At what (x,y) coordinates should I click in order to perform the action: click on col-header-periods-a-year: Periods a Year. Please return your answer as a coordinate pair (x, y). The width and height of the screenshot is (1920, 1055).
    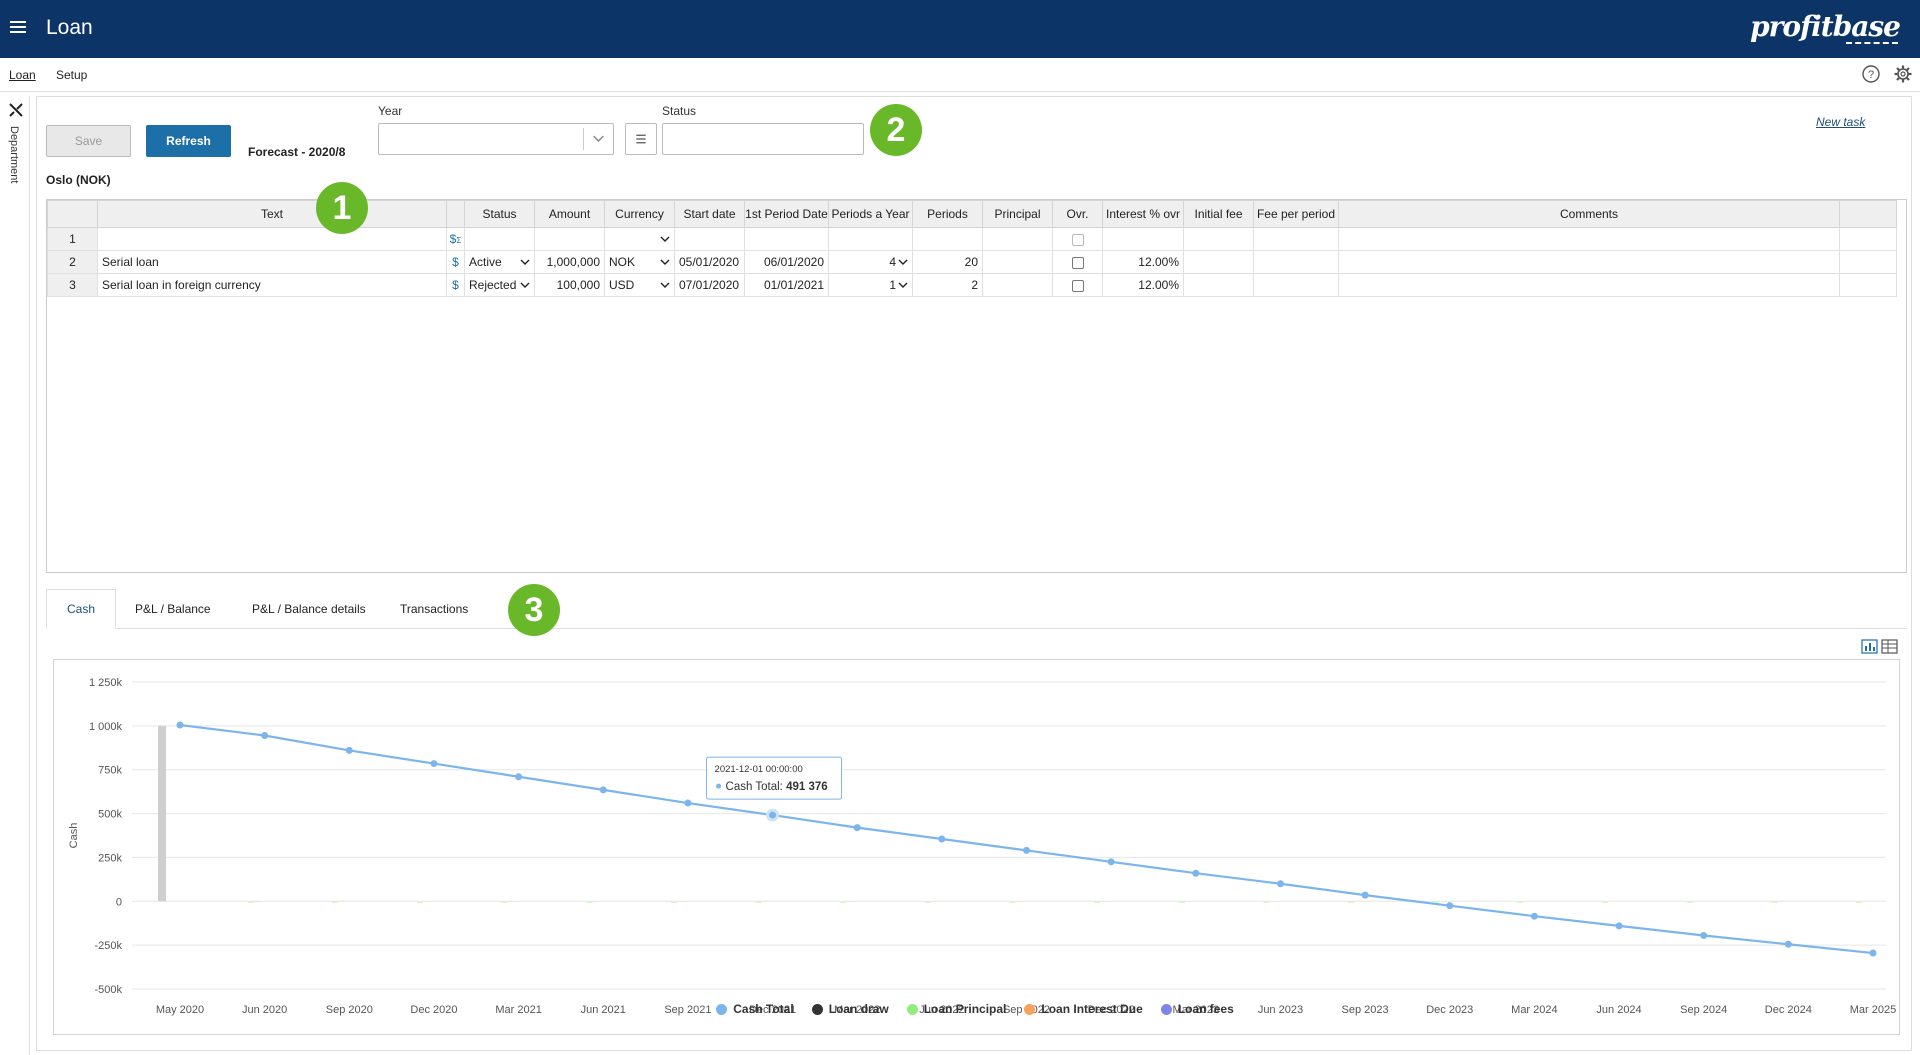
    Looking at the image, I should click on (870, 214).